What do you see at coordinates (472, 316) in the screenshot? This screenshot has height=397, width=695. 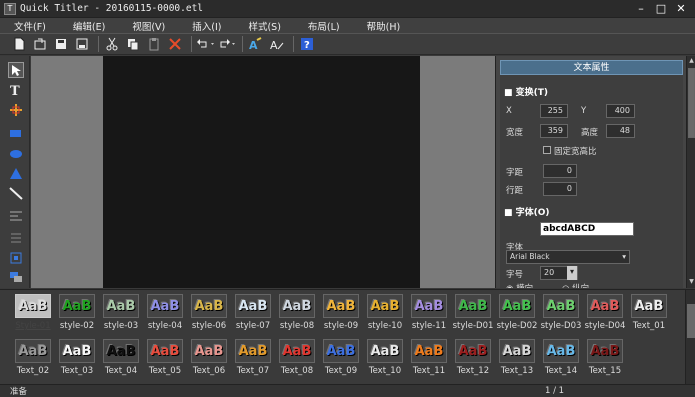 I see `style-item: AaB style-D01` at bounding box center [472, 316].